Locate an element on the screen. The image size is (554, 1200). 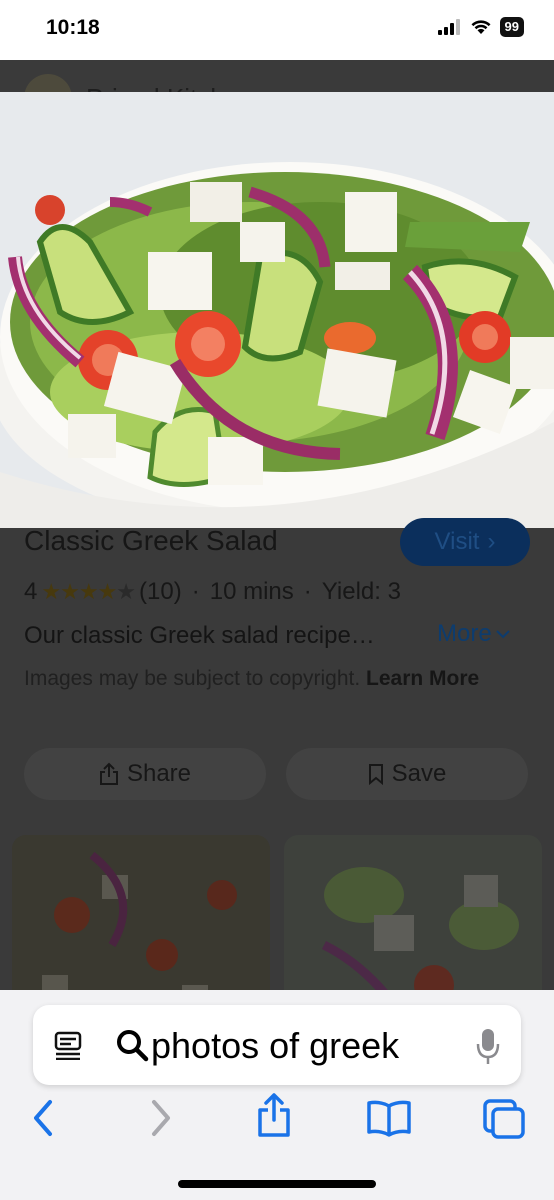
mic-icon is located at coordinates (488, 1046).